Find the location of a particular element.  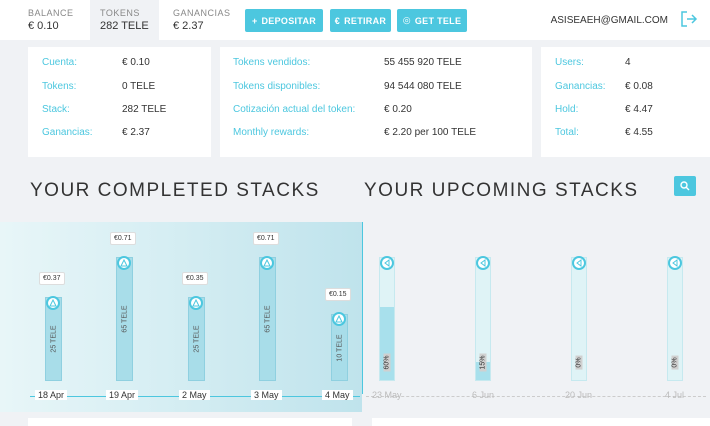

tokens-stat: TOKENS 282 TELE is located at coordinates (124, 20).